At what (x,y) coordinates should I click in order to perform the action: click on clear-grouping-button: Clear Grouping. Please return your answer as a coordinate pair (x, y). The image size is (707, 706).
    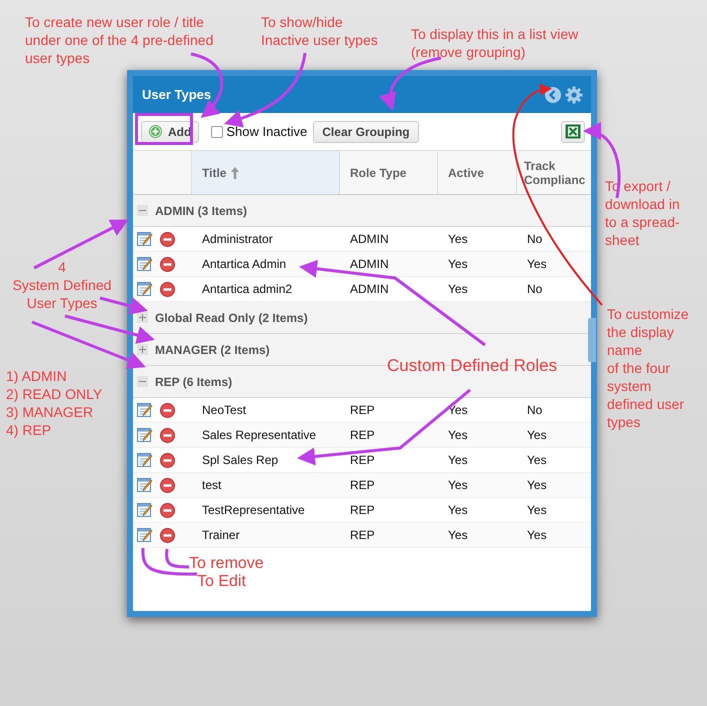
    Looking at the image, I should click on (366, 131).